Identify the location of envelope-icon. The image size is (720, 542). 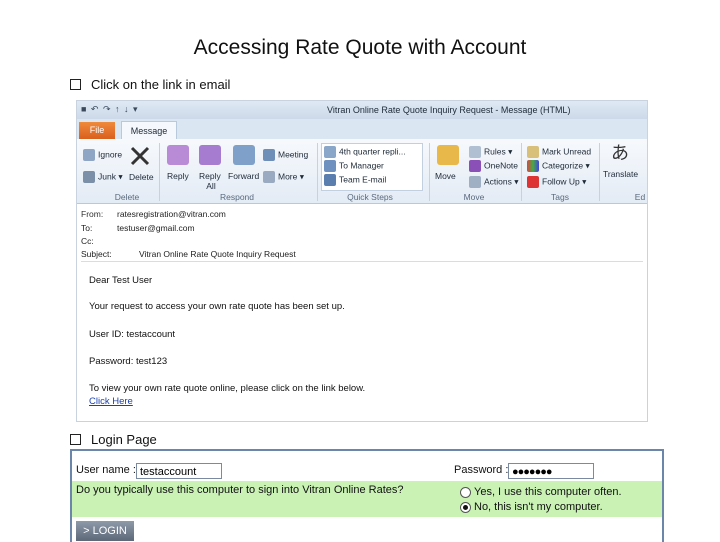
(533, 152).